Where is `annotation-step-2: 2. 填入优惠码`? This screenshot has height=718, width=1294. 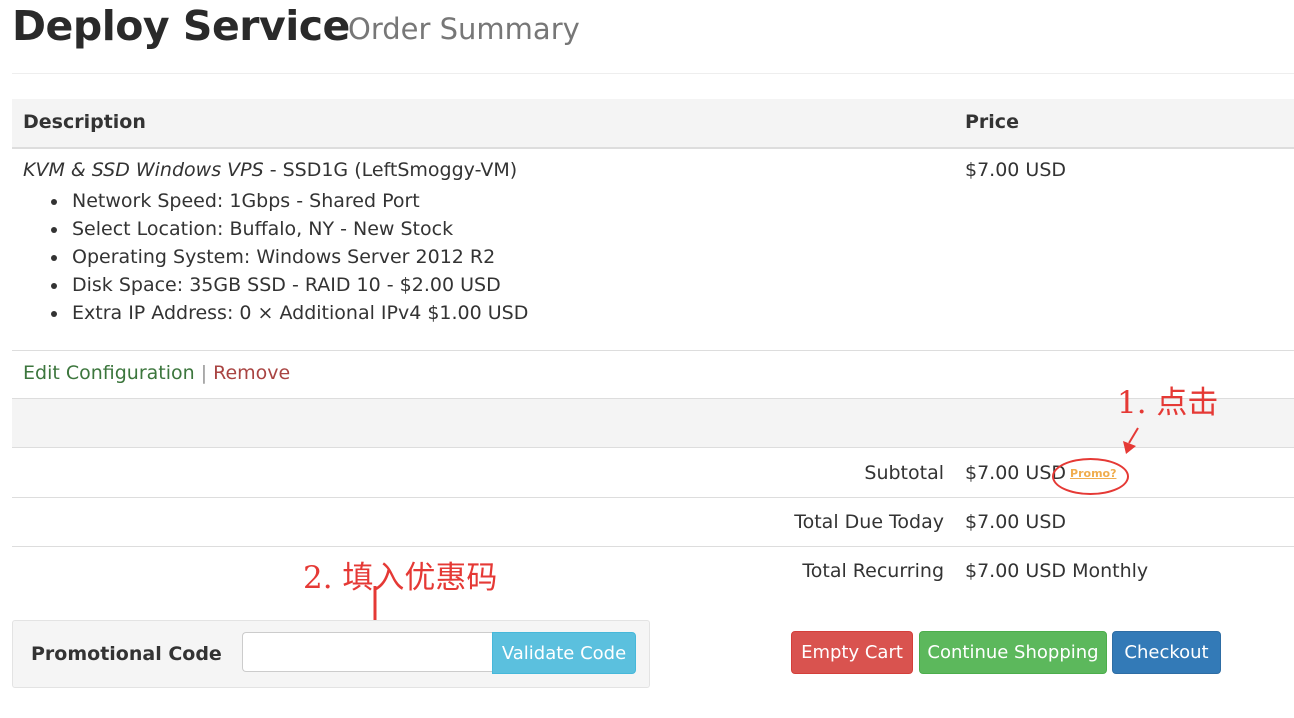 annotation-step-2: 2. 填入优惠码 is located at coordinates (400, 578).